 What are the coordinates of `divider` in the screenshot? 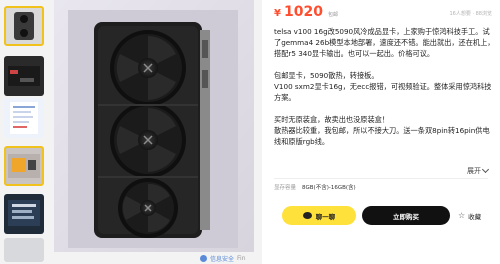 It's located at (381, 178).